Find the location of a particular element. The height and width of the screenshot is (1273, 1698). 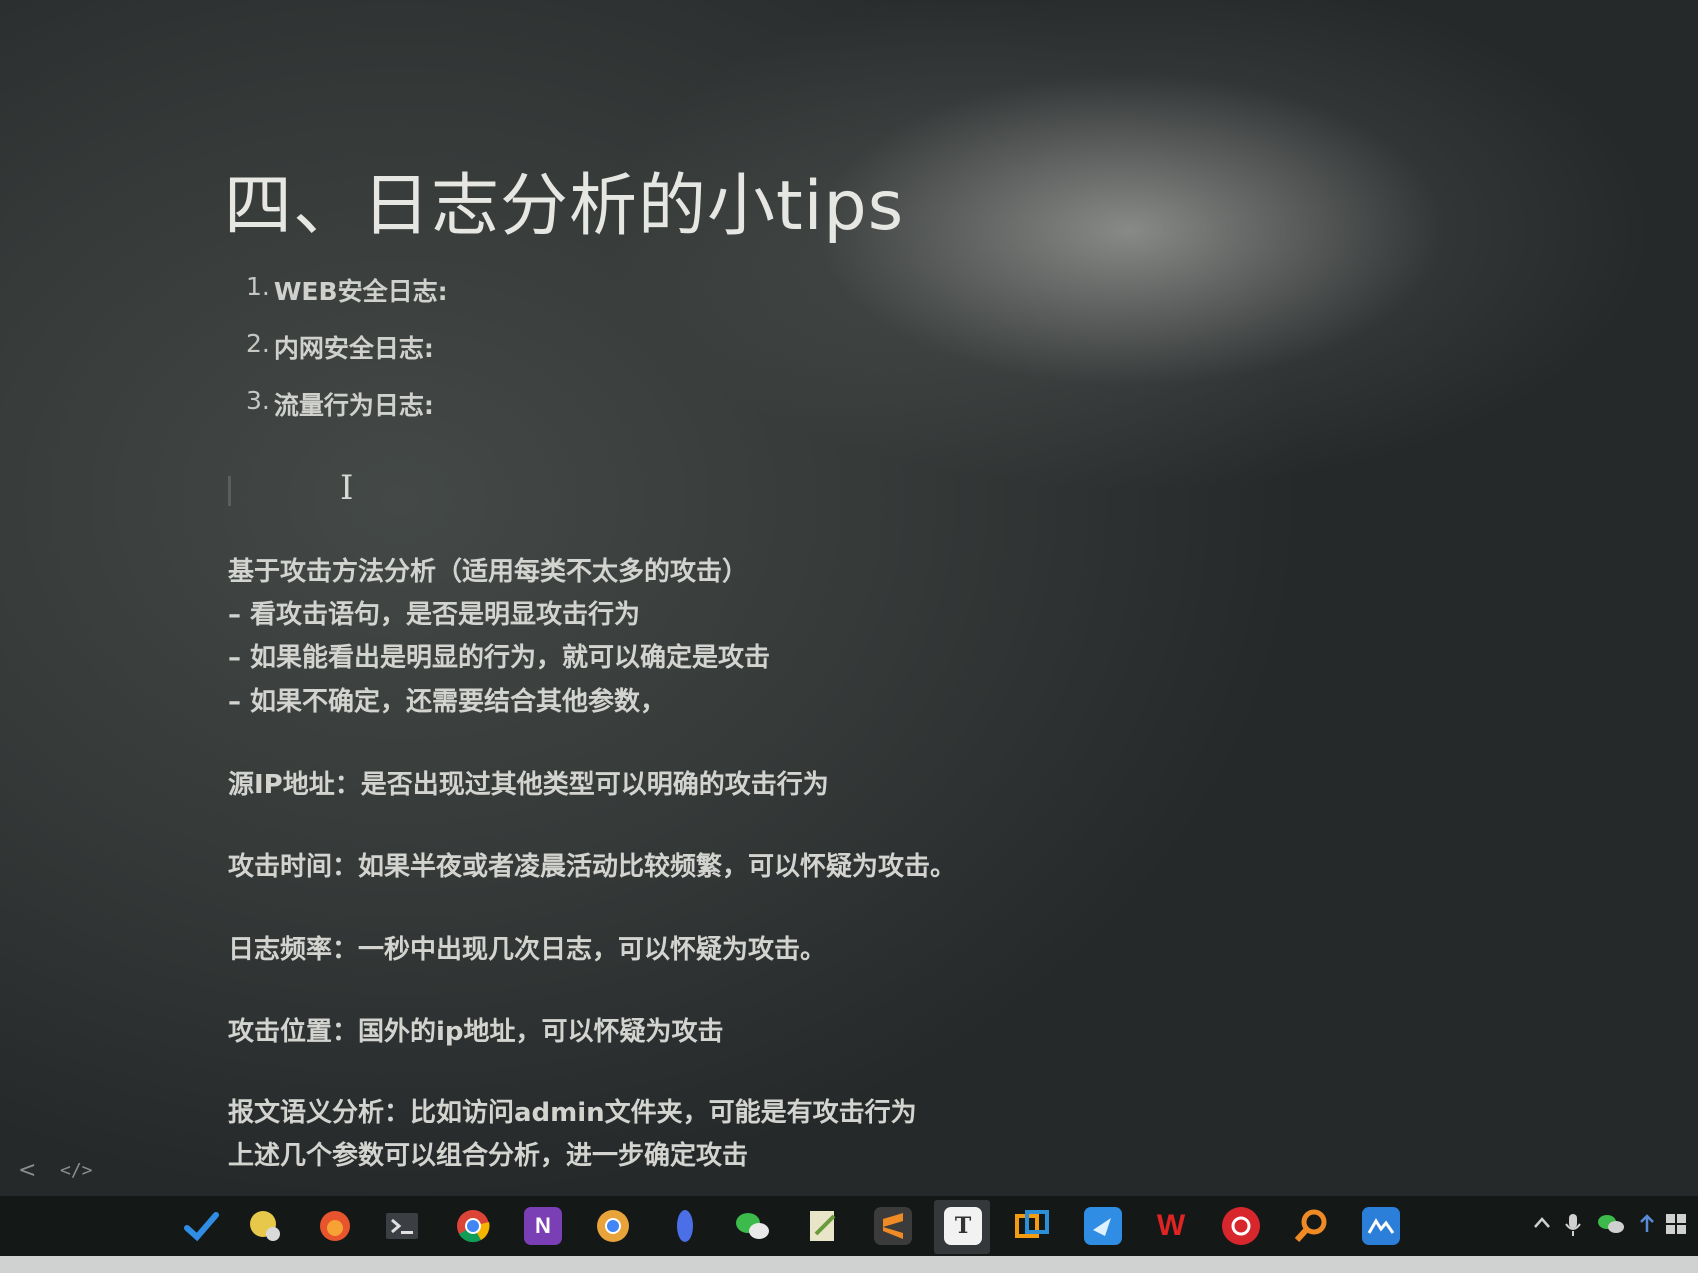

search-tool-icon is located at coordinates (1311, 1226).